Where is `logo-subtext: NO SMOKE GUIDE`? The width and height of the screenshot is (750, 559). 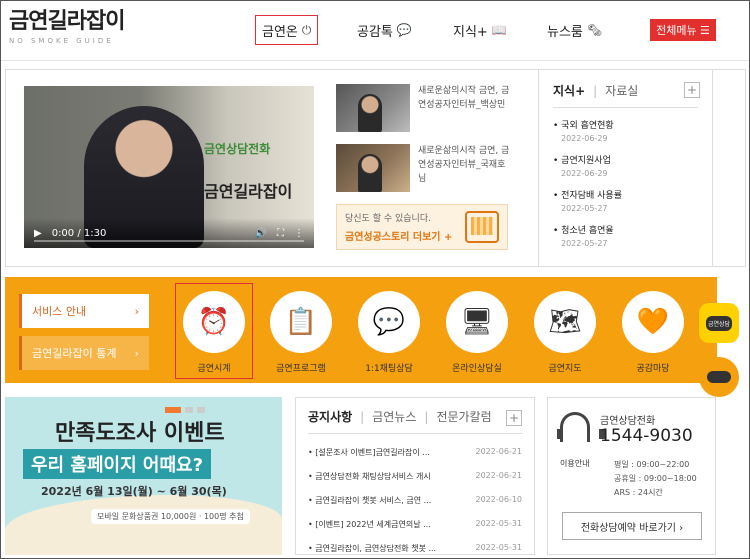
logo-subtext: NO SMOKE GUIDE is located at coordinates (61, 41).